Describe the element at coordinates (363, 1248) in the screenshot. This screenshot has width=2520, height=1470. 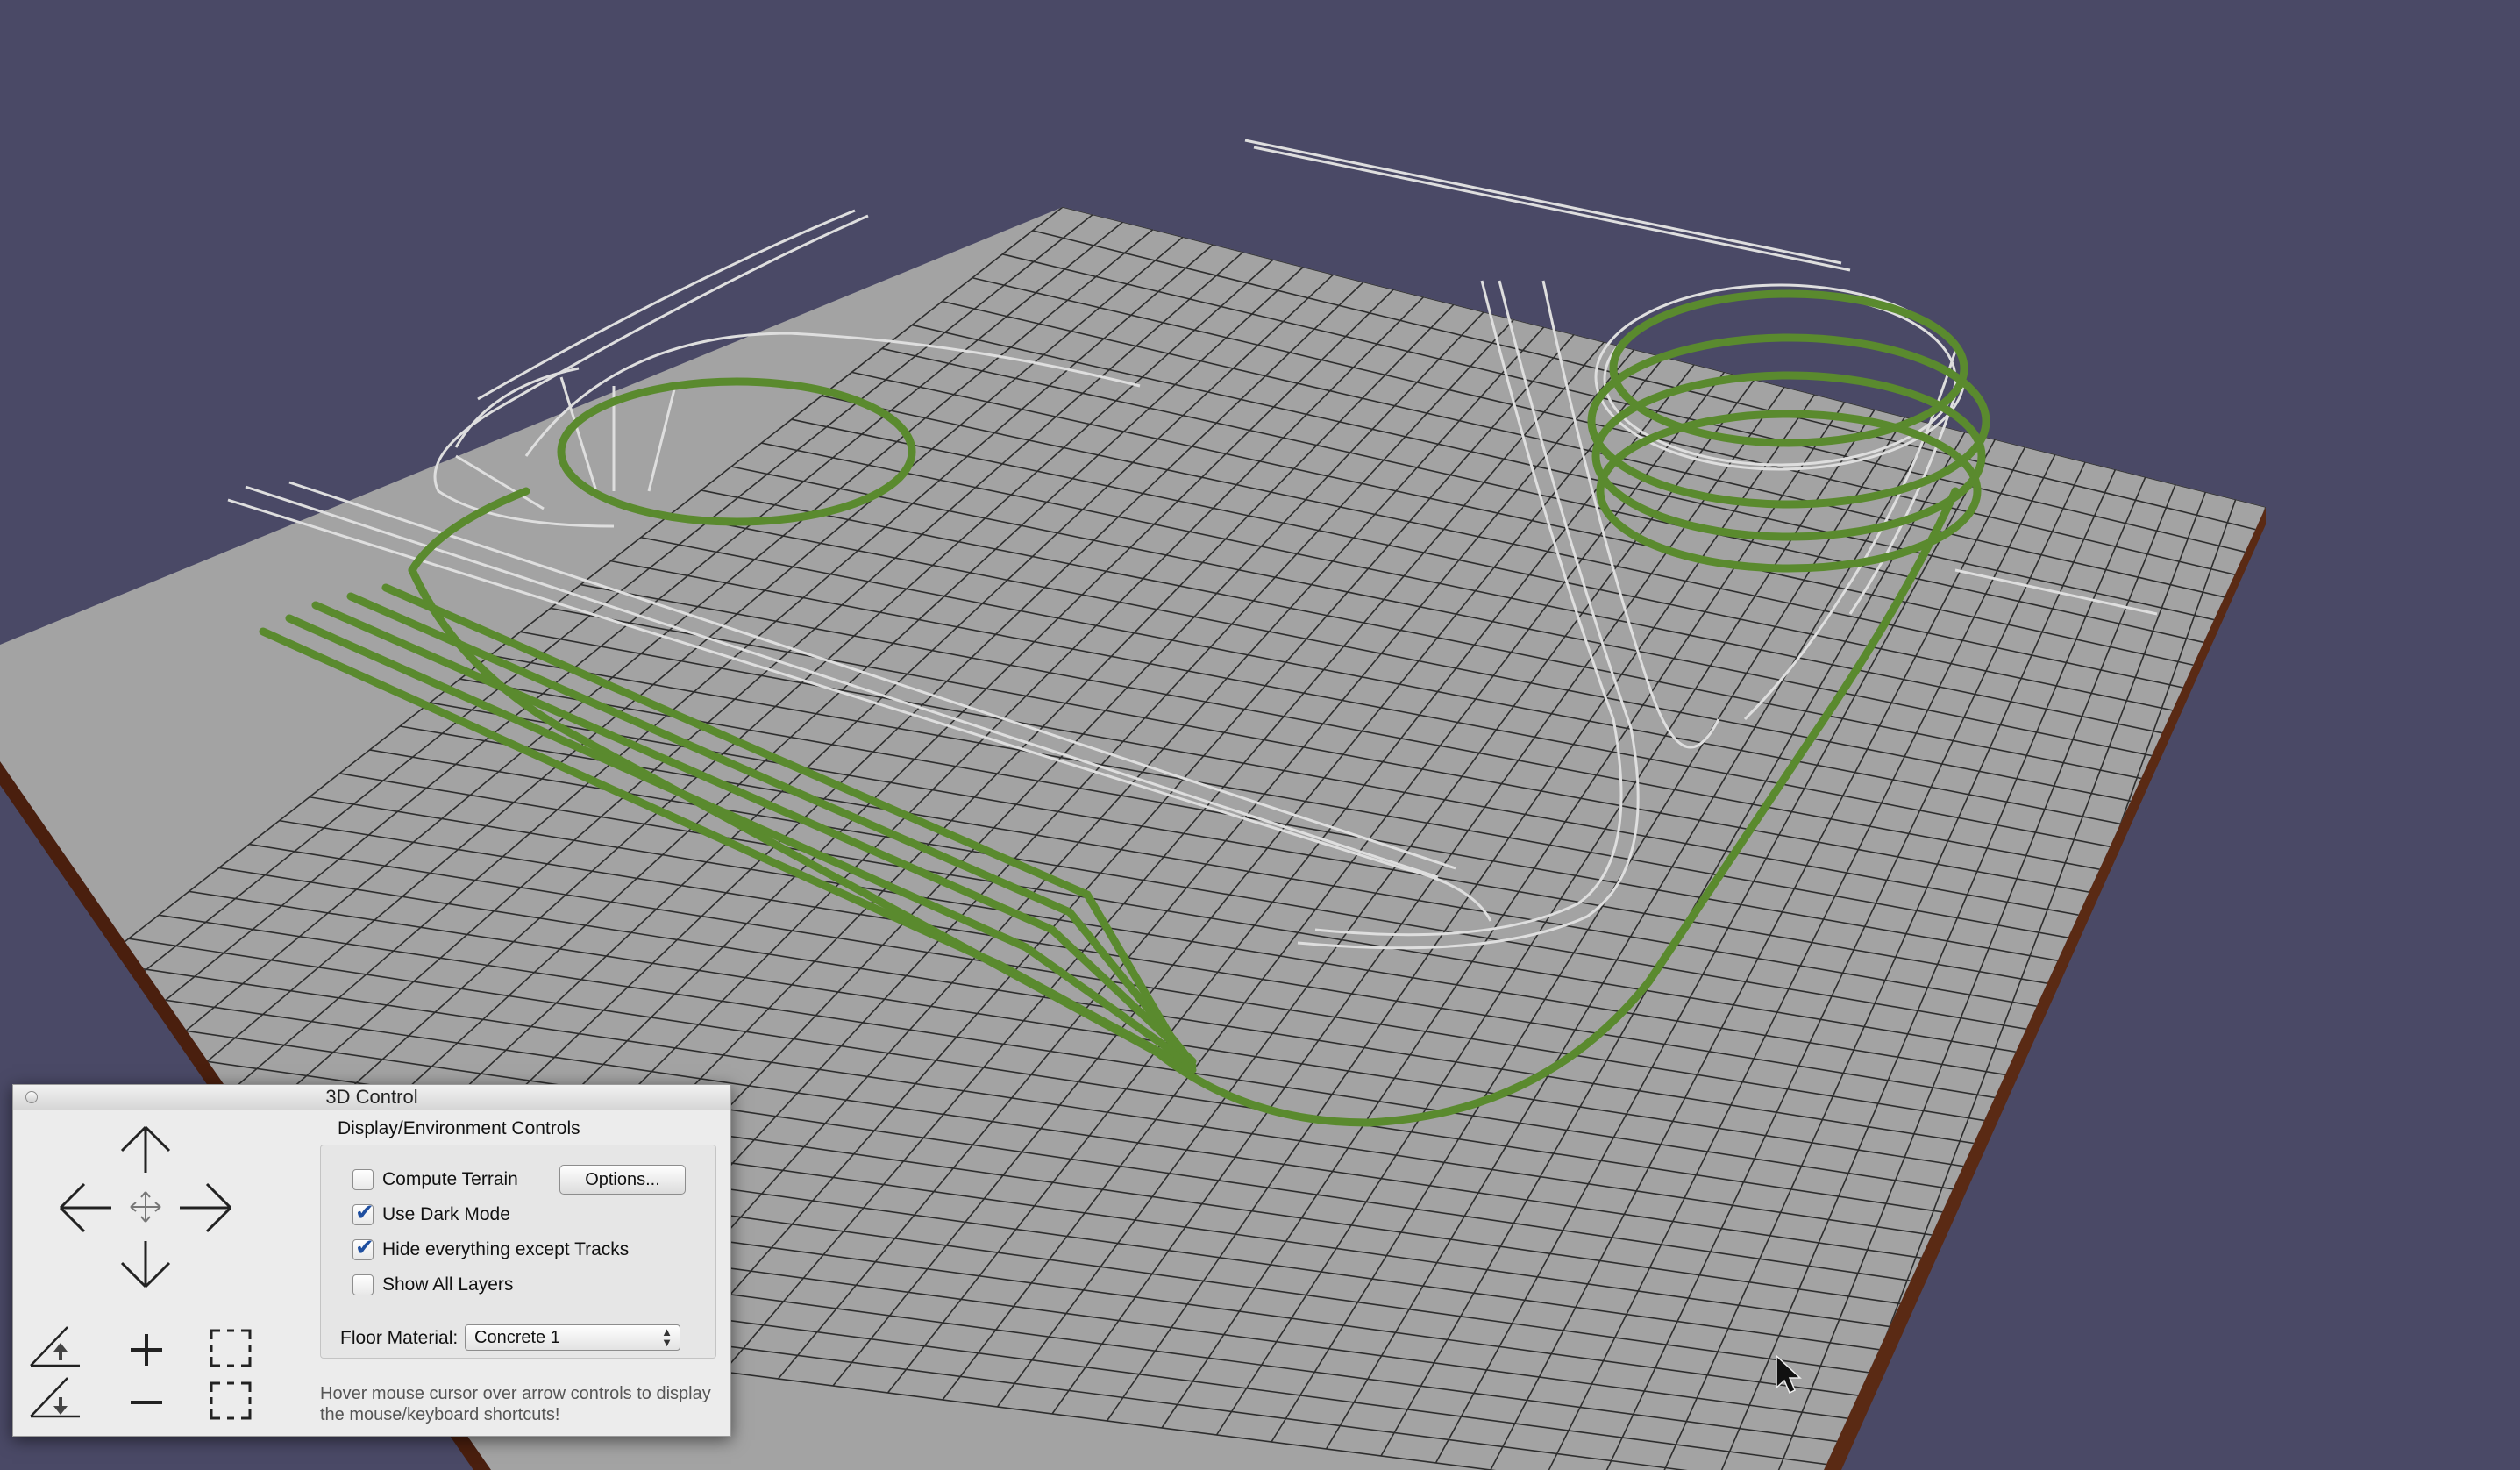
I see `hide-except-tracks-checkbox` at that location.